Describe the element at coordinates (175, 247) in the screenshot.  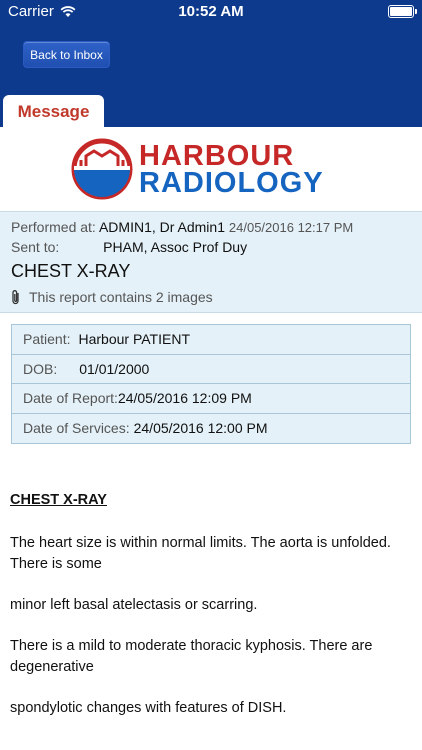
I see `sent-value: PHAM, Assoc Prof Duy` at that location.